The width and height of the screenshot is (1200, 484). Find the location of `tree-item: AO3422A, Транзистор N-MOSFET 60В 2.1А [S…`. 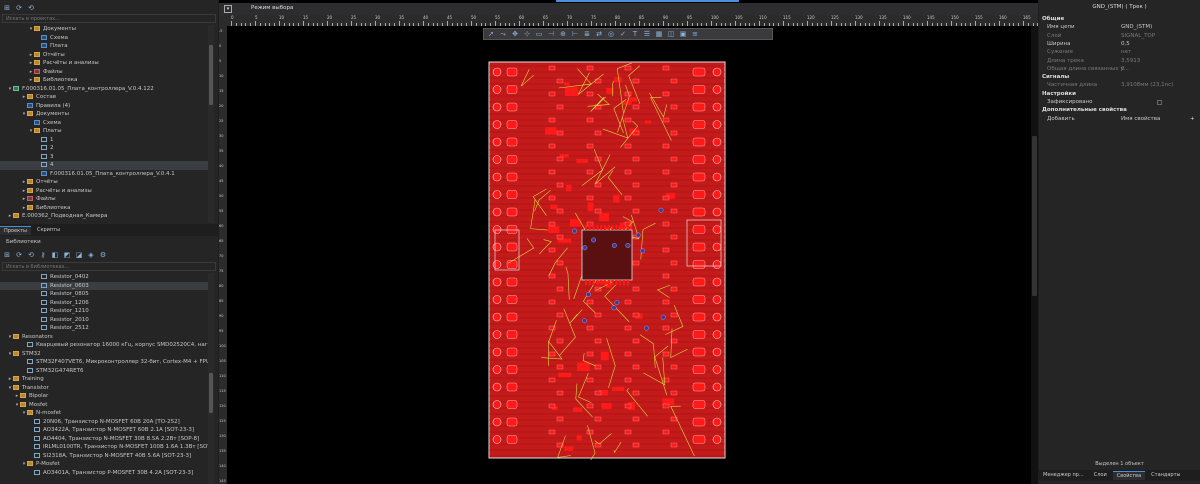

tree-item: AO3422A, Транзистор N-MOSFET 60В 2.1А [S… is located at coordinates (104, 430).